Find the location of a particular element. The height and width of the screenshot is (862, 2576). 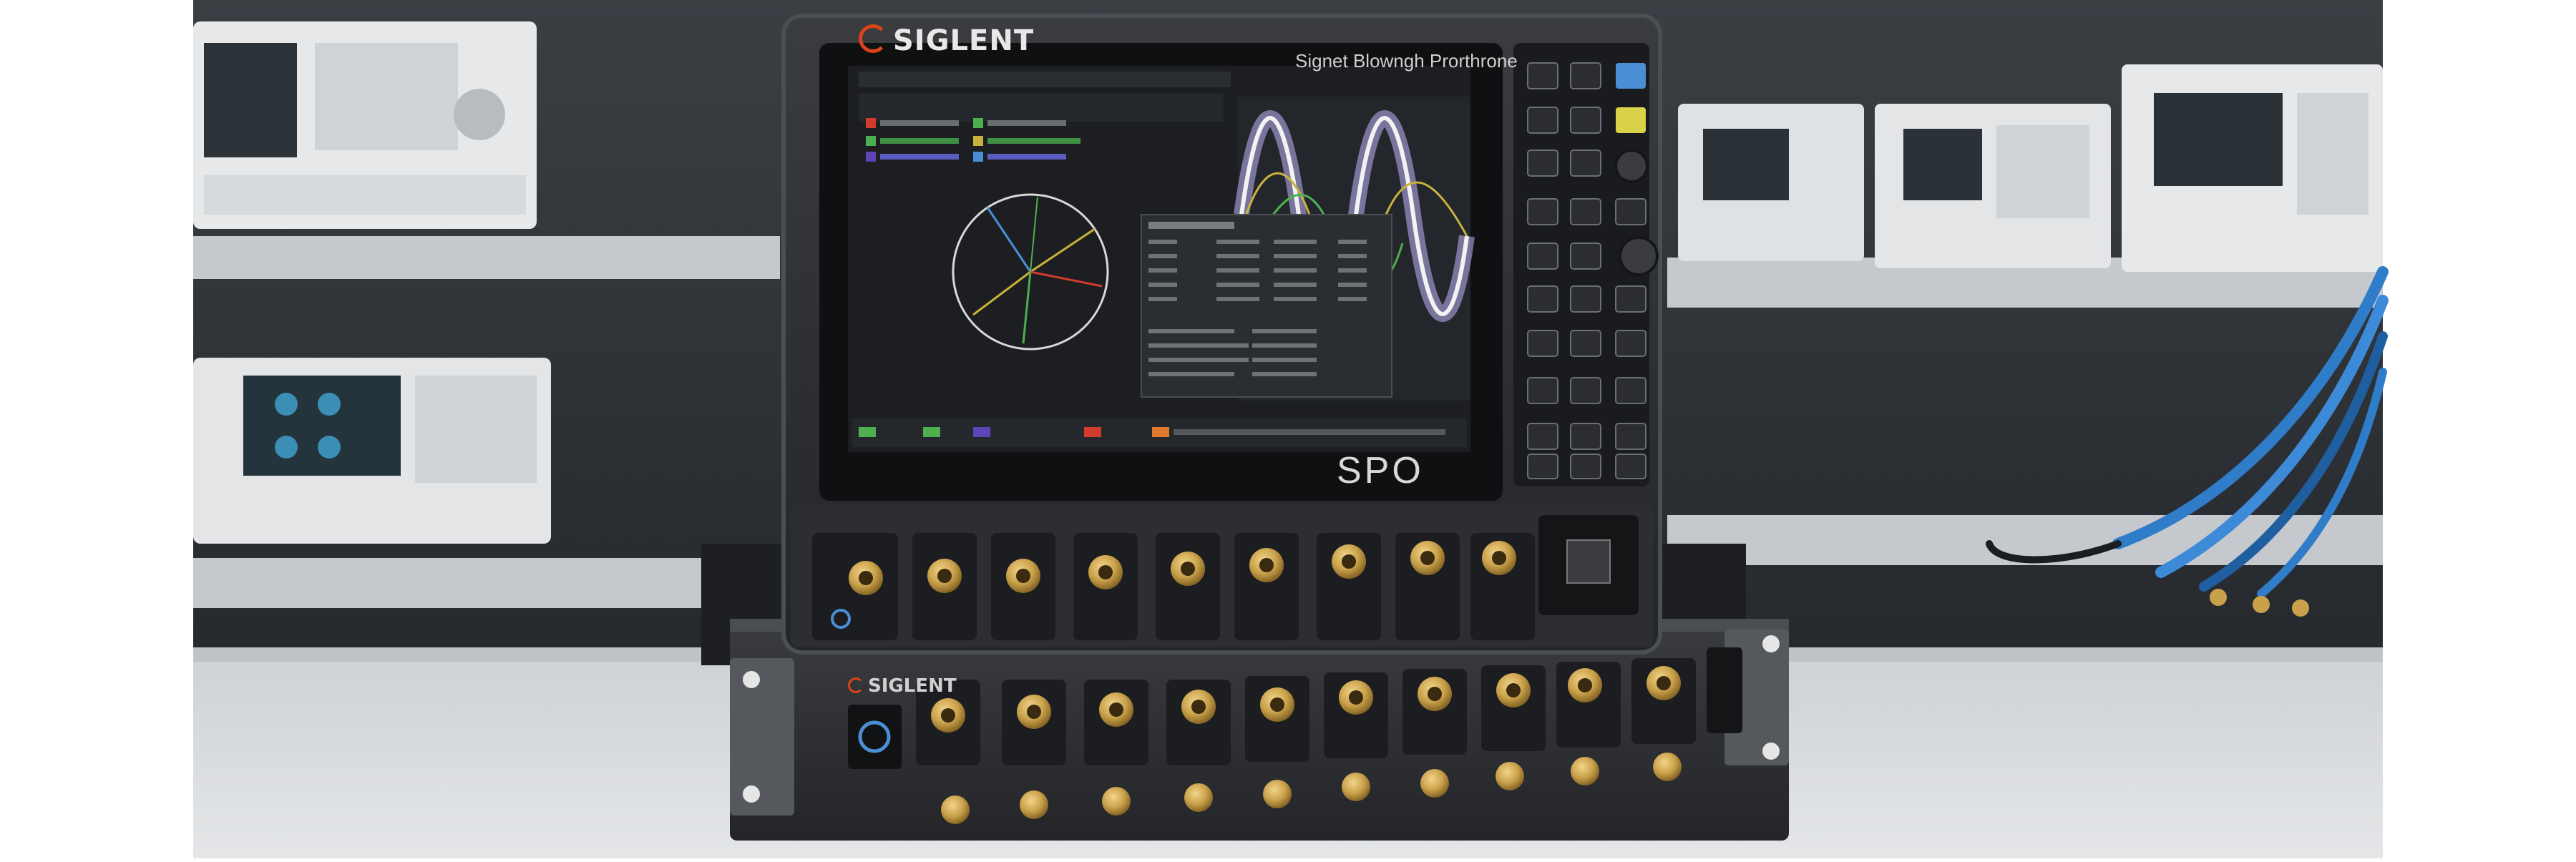

button-panel is located at coordinates (1586, 264).